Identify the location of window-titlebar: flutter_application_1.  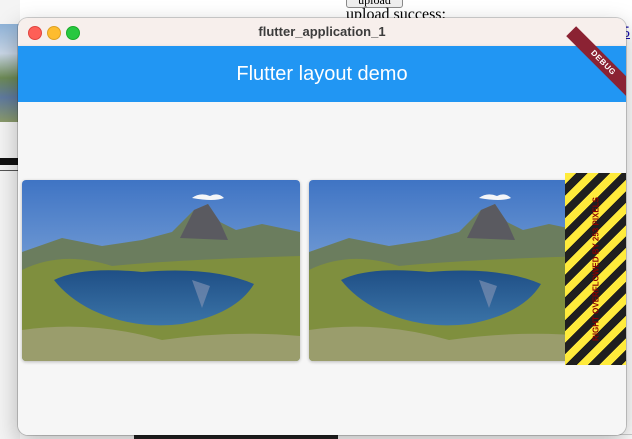
(322, 32).